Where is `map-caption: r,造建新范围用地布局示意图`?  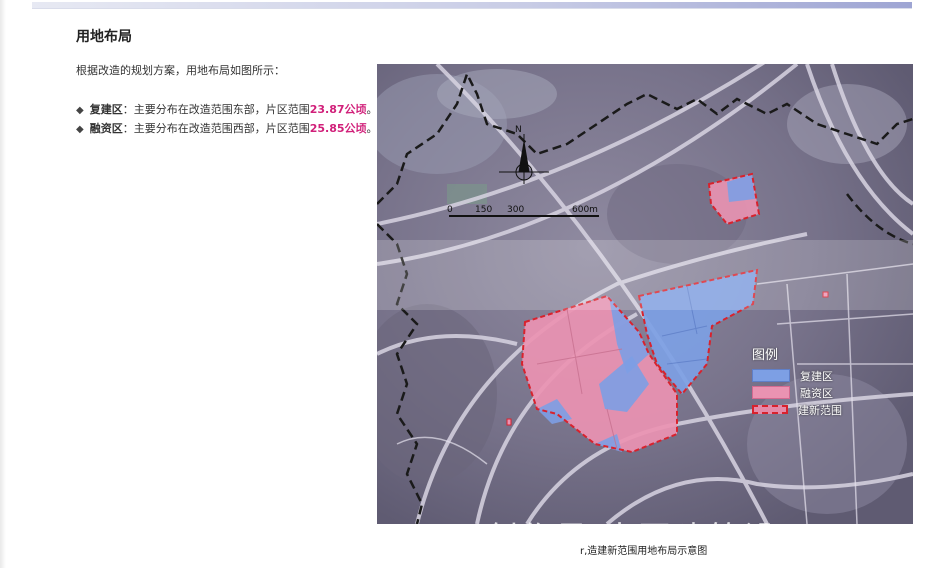 map-caption: r,造建新范围用地布局示意图 is located at coordinates (644, 551).